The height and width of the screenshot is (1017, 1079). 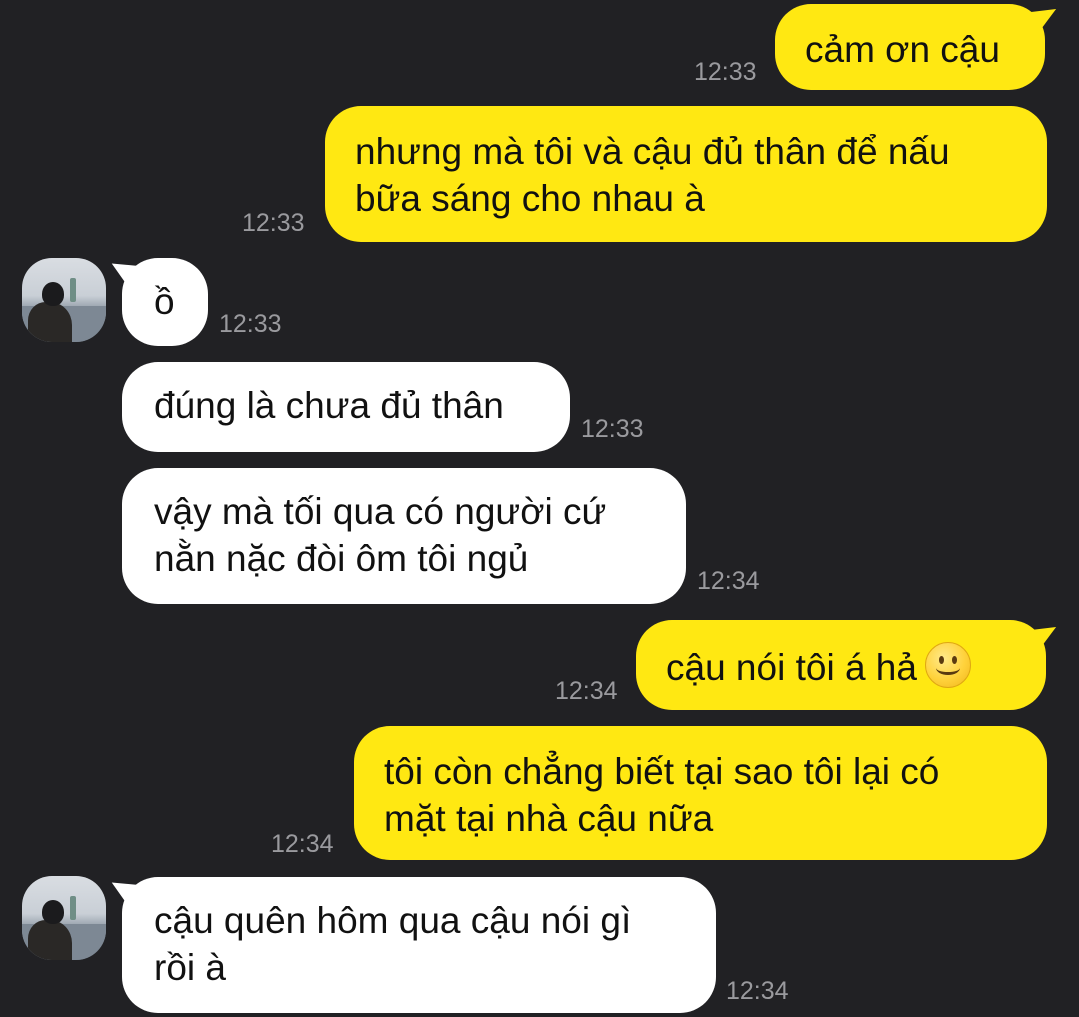 I want to click on message-text: cậu nói tôi á hả, so click(x=841, y=666).